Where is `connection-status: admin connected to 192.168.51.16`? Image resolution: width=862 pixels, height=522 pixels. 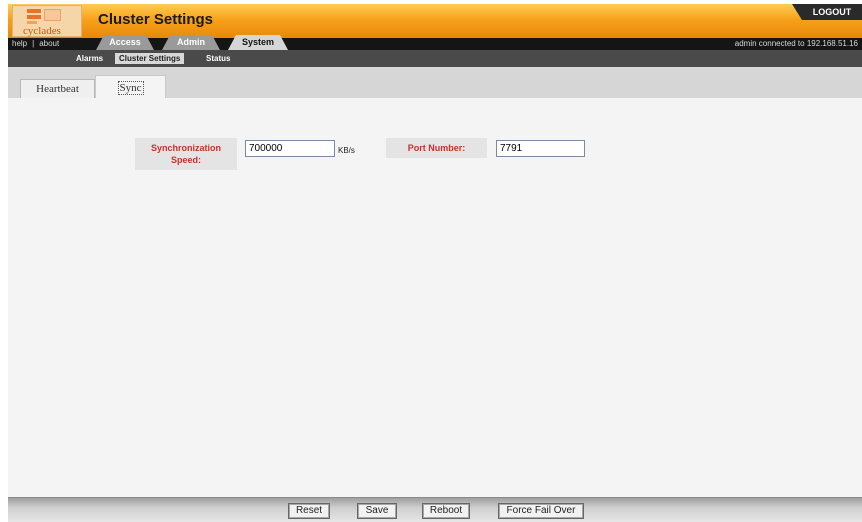
connection-status: admin connected to 192.168.51.16 is located at coordinates (796, 43).